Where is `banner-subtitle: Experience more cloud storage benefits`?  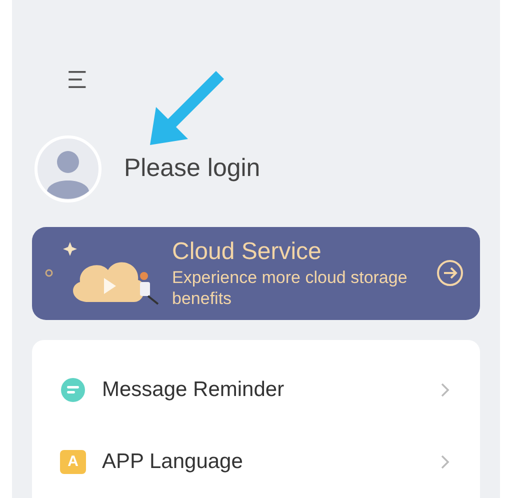
banner-subtitle: Experience more cloud storage benefits is located at coordinates (290, 288).